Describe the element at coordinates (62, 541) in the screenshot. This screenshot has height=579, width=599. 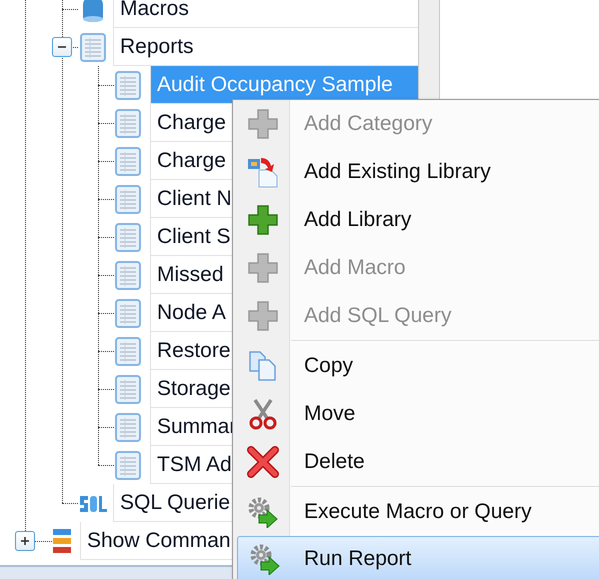
I see `stacked-bars-icon` at that location.